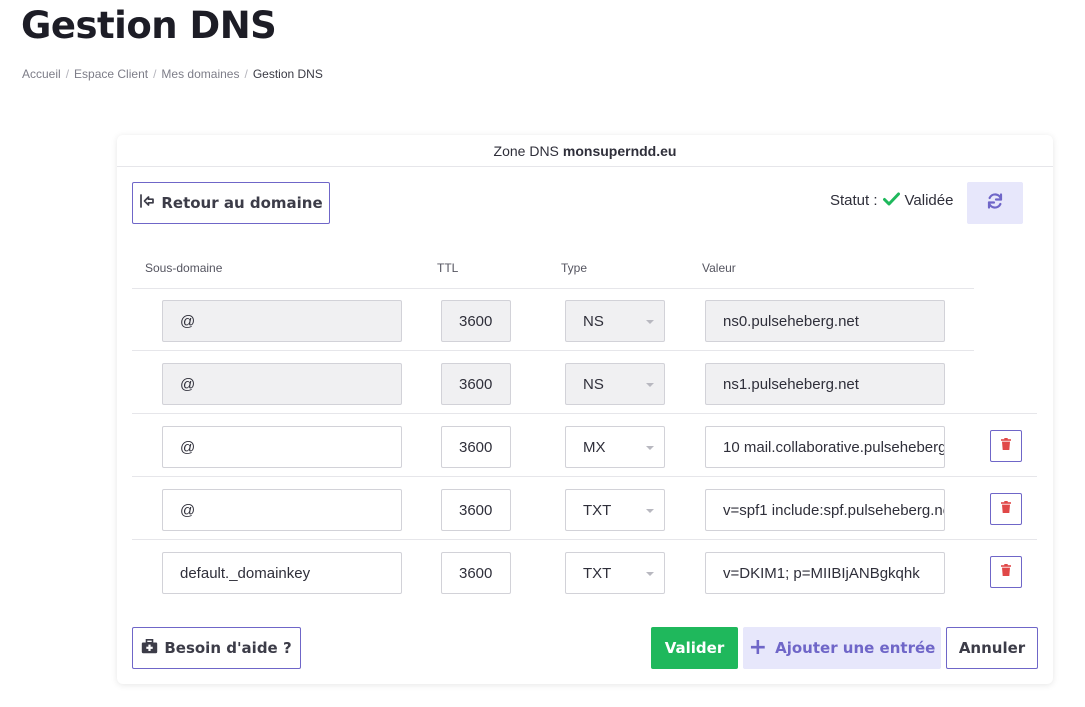  I want to click on add-entry-button: + Ajouter une entrée, so click(842, 648).